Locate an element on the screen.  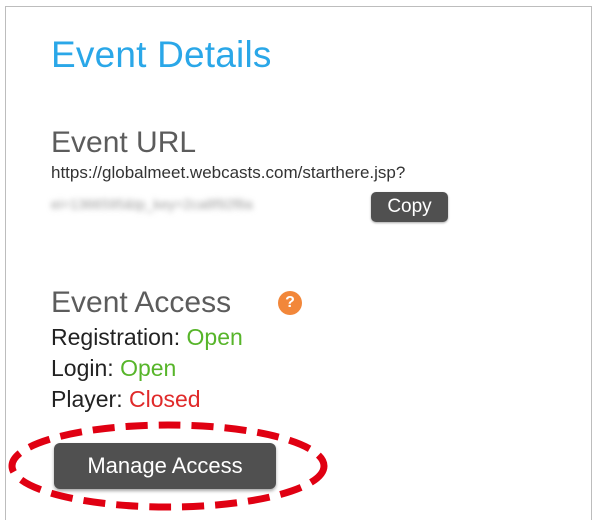
registration-value: Open is located at coordinates (214, 337).